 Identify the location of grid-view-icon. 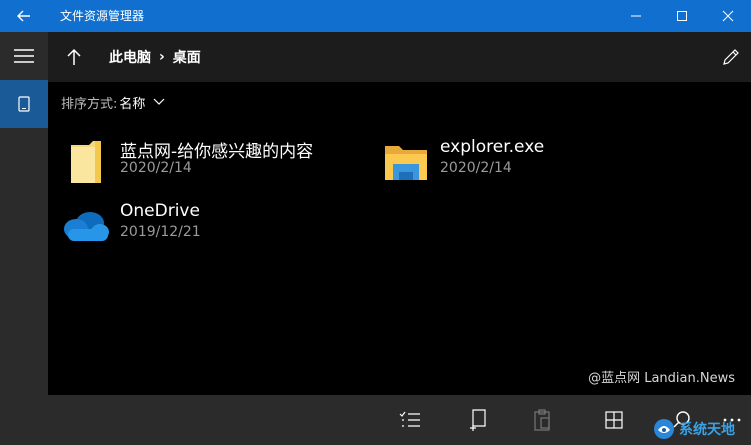
(614, 420).